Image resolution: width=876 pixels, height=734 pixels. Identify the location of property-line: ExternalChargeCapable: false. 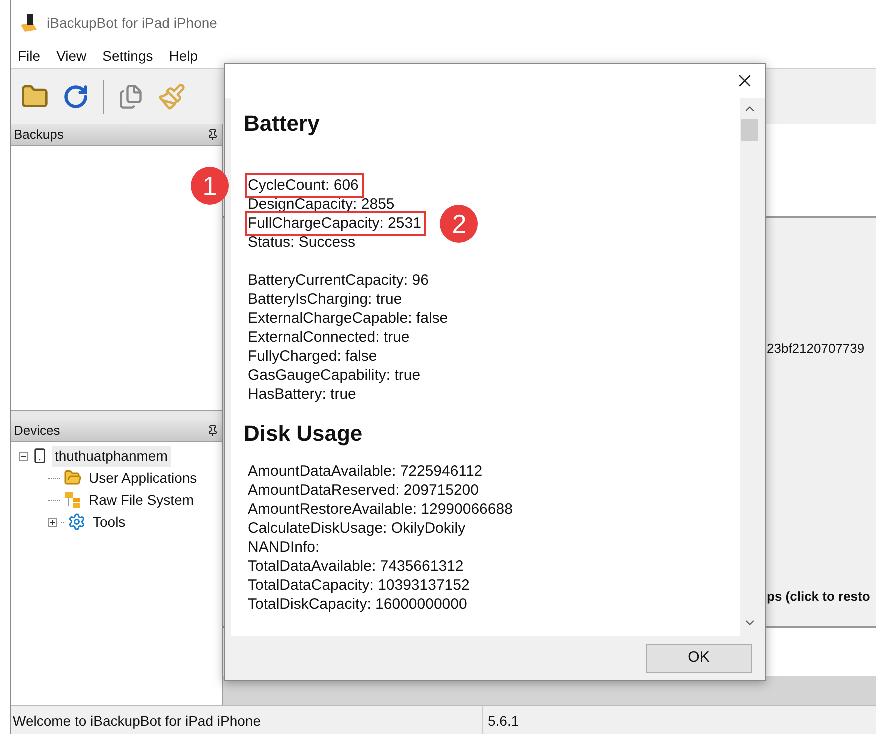
(348, 318).